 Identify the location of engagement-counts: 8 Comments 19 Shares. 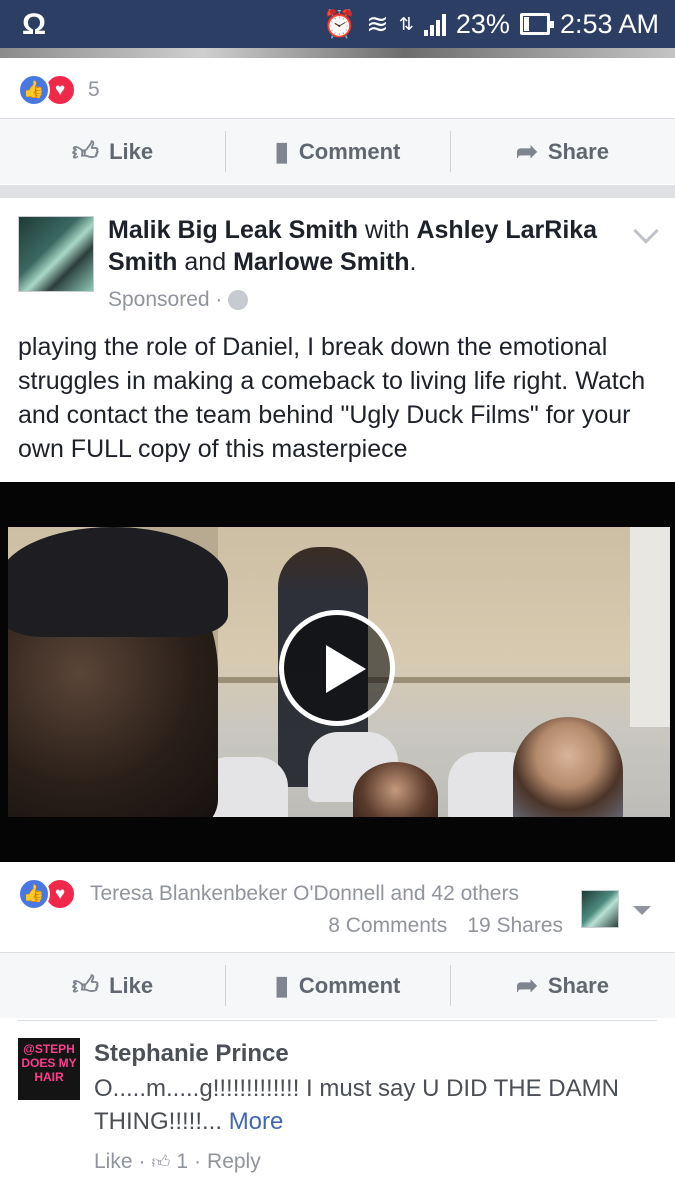
(445, 926).